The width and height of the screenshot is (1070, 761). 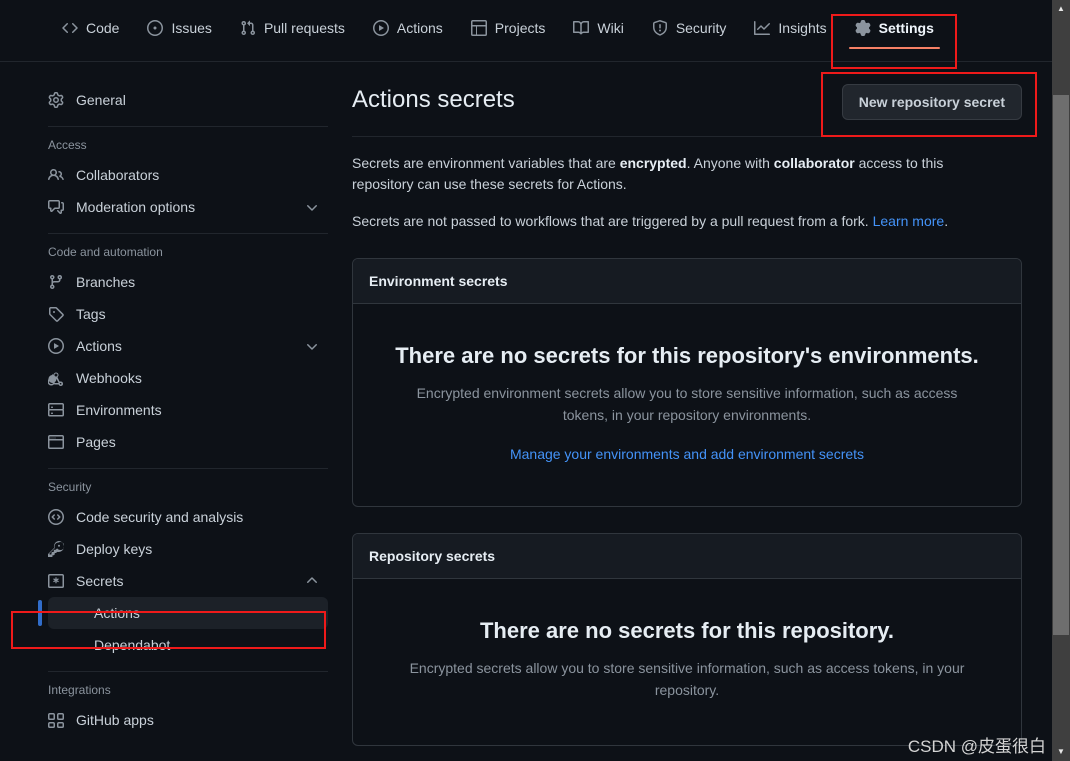 I want to click on learn-more-link: Learn more, so click(x=909, y=221).